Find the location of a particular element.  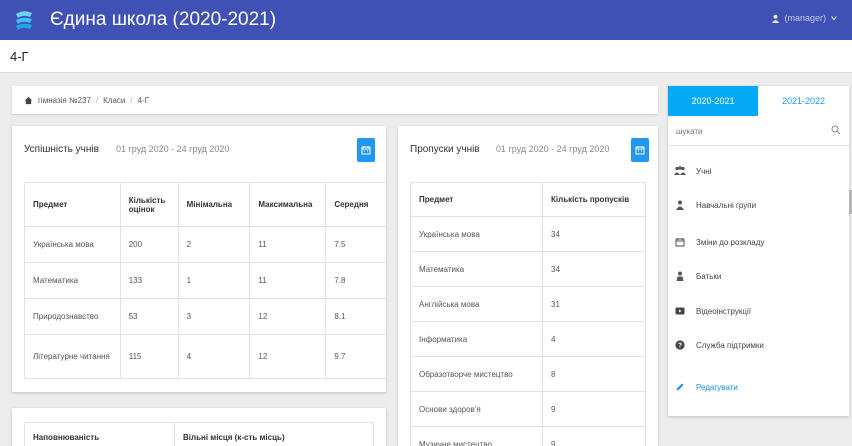

table-row: Математика 133 1 11 7.8 is located at coordinates (205, 280).